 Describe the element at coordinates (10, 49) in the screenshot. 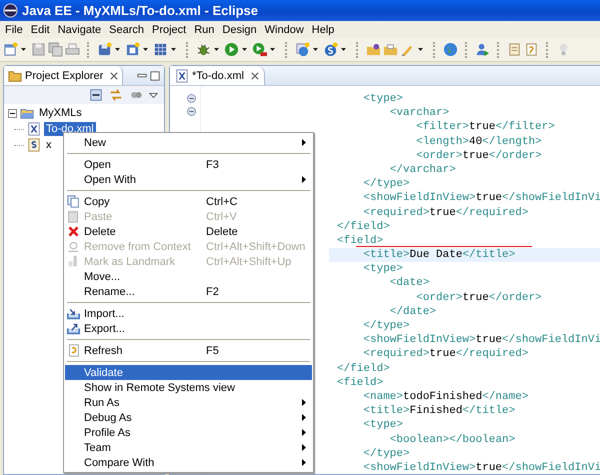

I see `new-file-icon` at that location.